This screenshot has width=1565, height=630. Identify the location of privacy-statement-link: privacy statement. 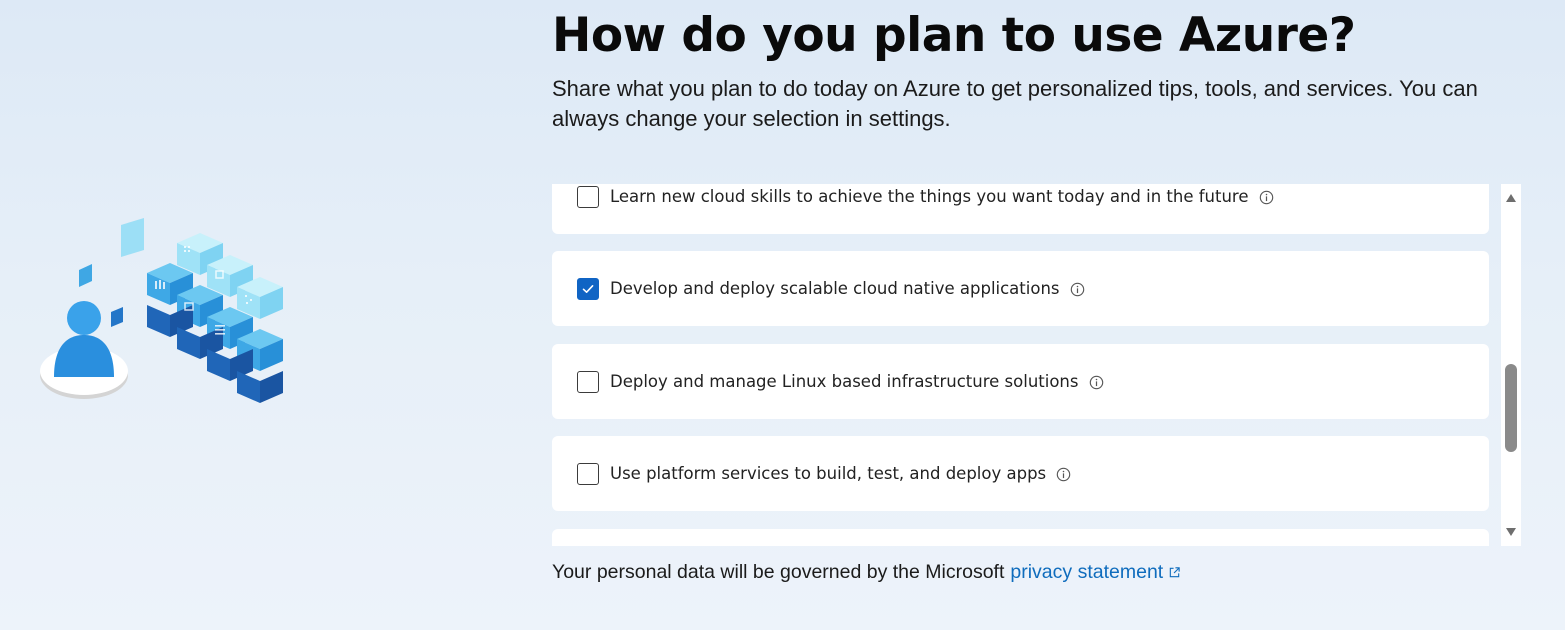
(1095, 572).